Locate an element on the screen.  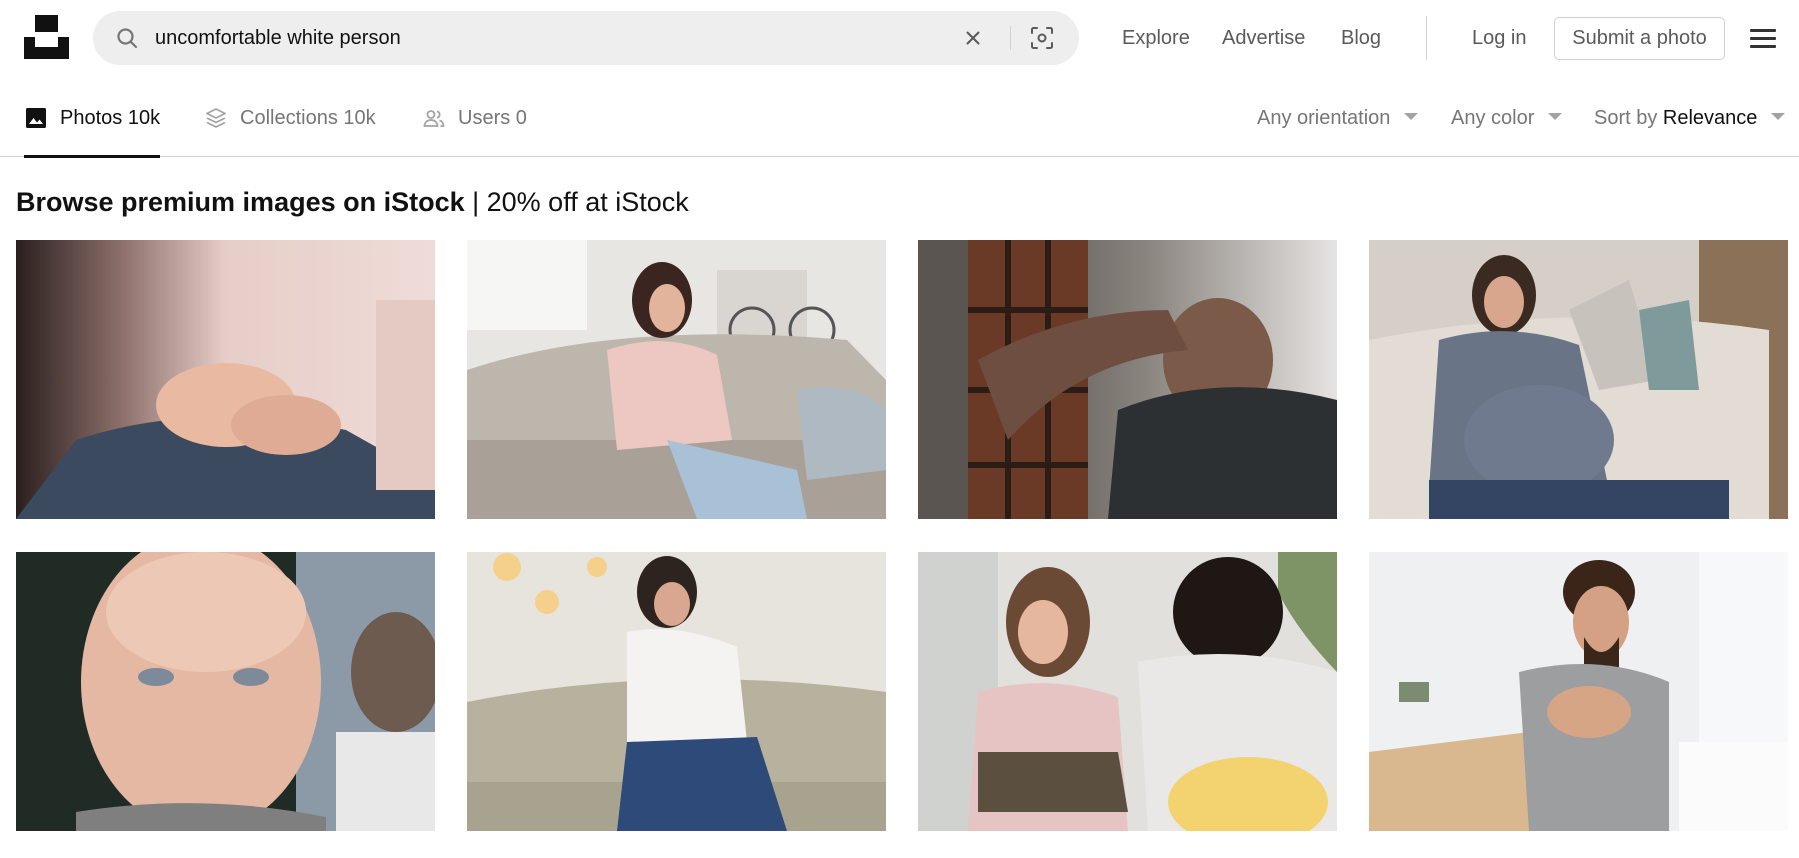
search-divider is located at coordinates (1010, 38).